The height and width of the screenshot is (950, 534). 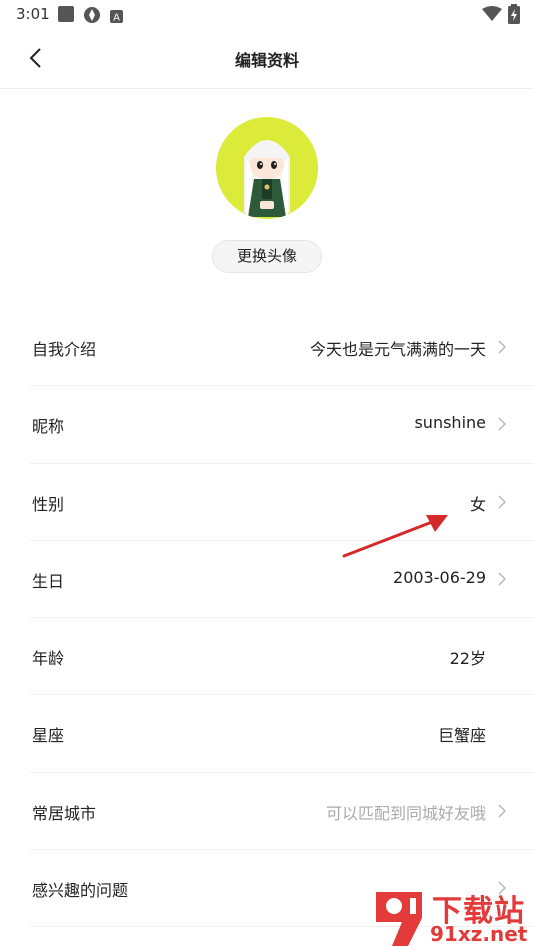 What do you see at coordinates (66, 16) in the screenshot?
I see `app-notification-icon` at bounding box center [66, 16].